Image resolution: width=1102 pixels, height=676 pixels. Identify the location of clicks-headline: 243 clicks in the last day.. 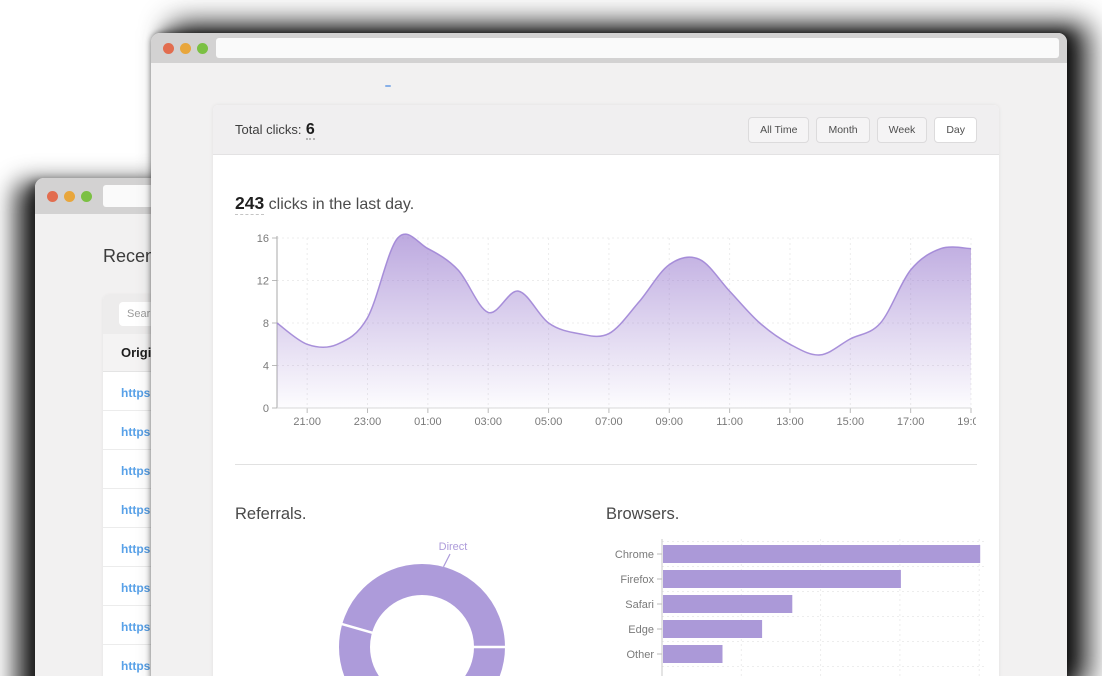
(606, 204).